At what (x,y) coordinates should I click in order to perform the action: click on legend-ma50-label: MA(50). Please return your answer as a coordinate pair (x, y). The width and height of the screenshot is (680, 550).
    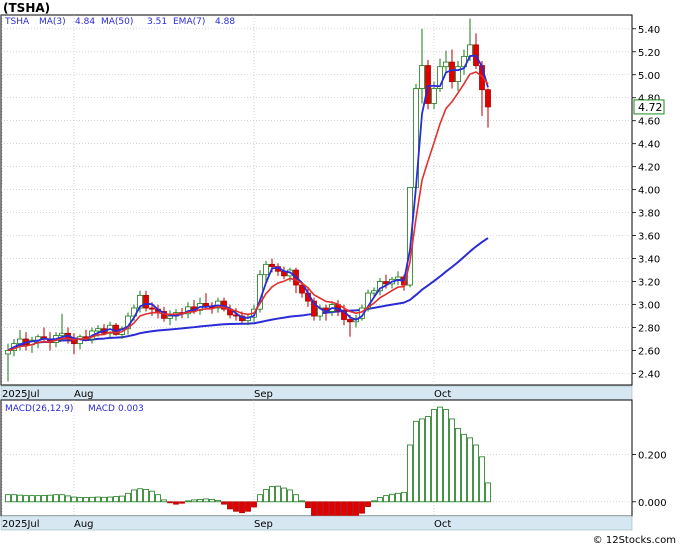
    Looking at the image, I should click on (117, 22).